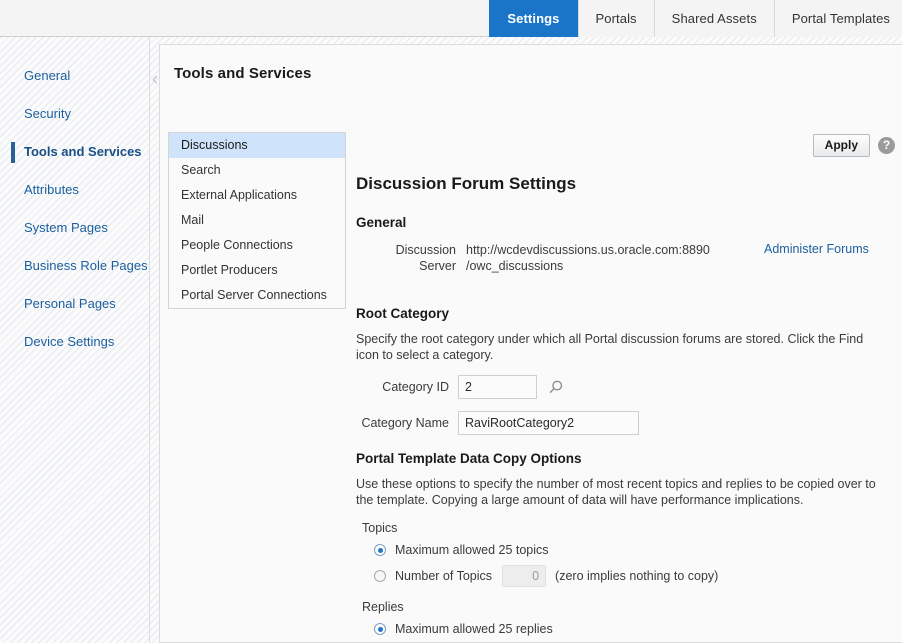 The width and height of the screenshot is (902, 643). Describe the element at coordinates (74, 76) in the screenshot. I see `sidebar-item-general: General` at that location.